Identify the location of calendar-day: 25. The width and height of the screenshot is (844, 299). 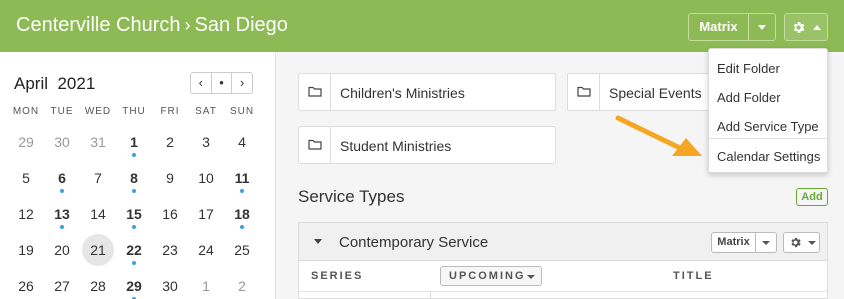
(242, 250).